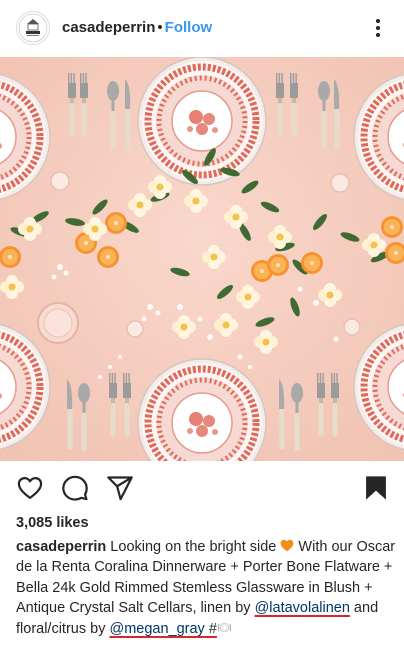 Image resolution: width=404 pixels, height=667 pixels. Describe the element at coordinates (376, 488) in the screenshot. I see `bookmark-filled-icon` at that location.